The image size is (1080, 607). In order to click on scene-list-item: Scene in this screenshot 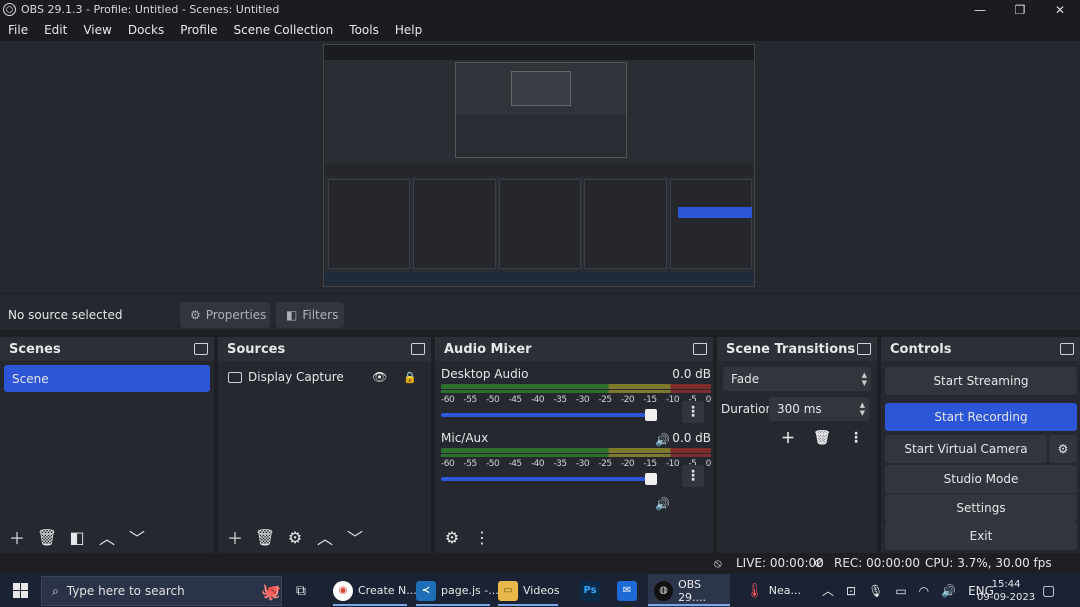, I will do `click(107, 378)`.